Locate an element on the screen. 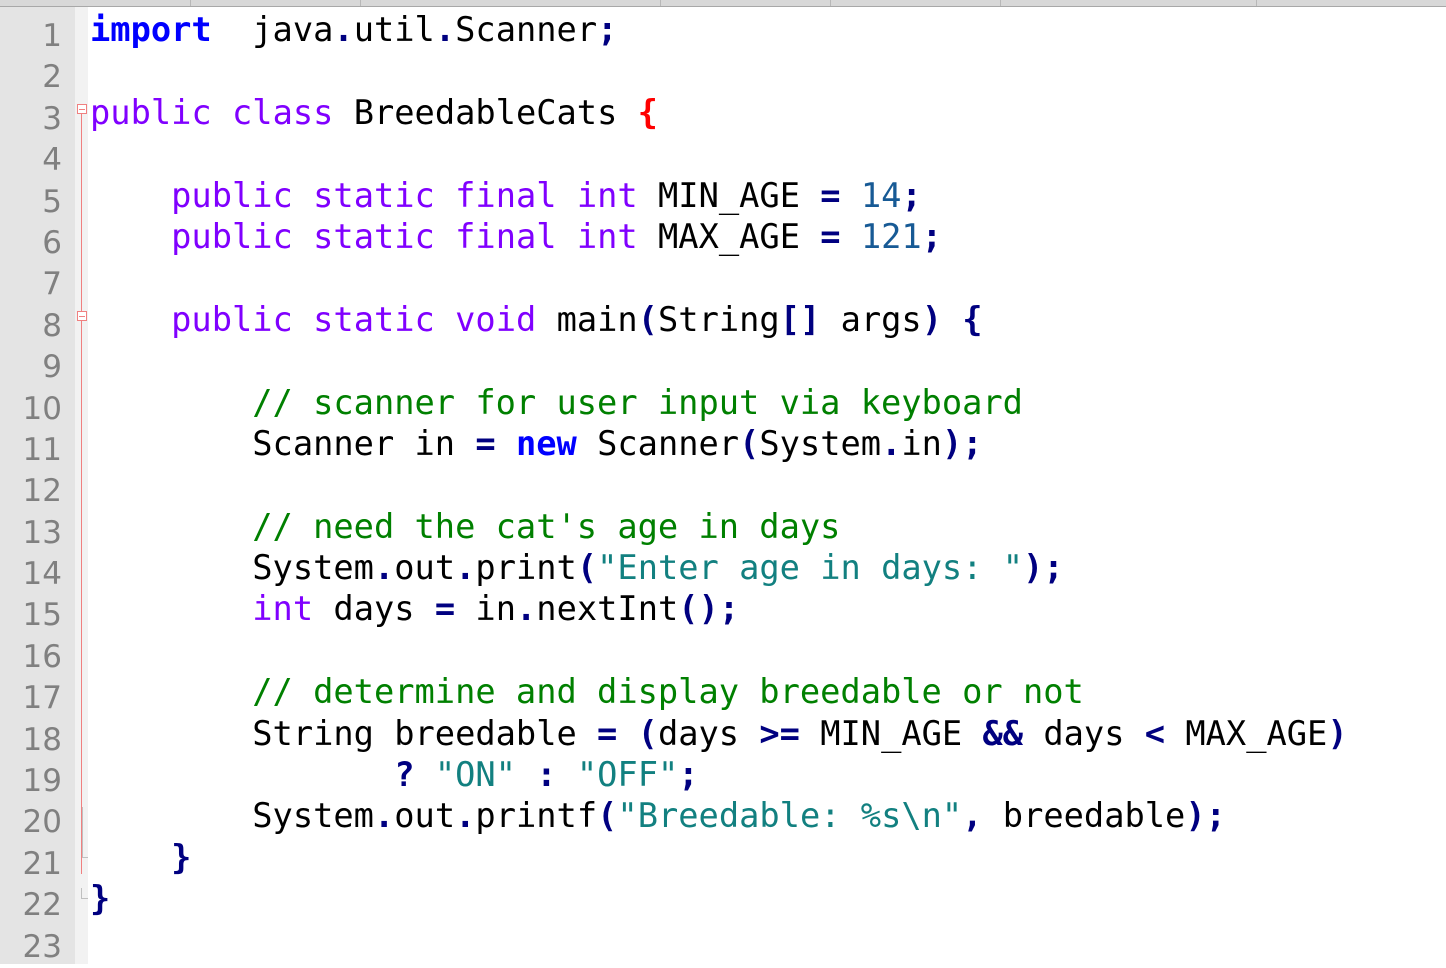 This screenshot has width=1446, height=968. code-line: Scanner in = new Scanner(System.in); is located at coordinates (719, 443).